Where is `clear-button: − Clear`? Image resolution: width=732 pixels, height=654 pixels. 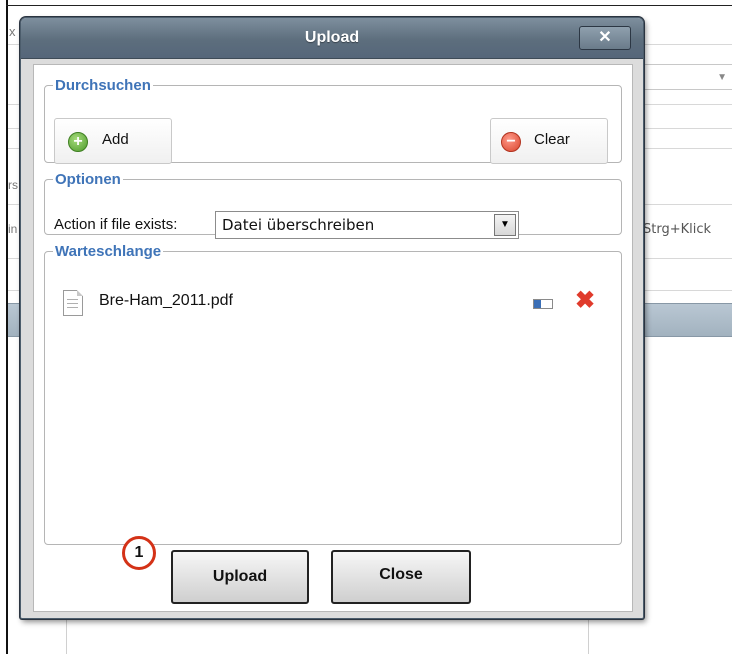 clear-button: − Clear is located at coordinates (549, 141).